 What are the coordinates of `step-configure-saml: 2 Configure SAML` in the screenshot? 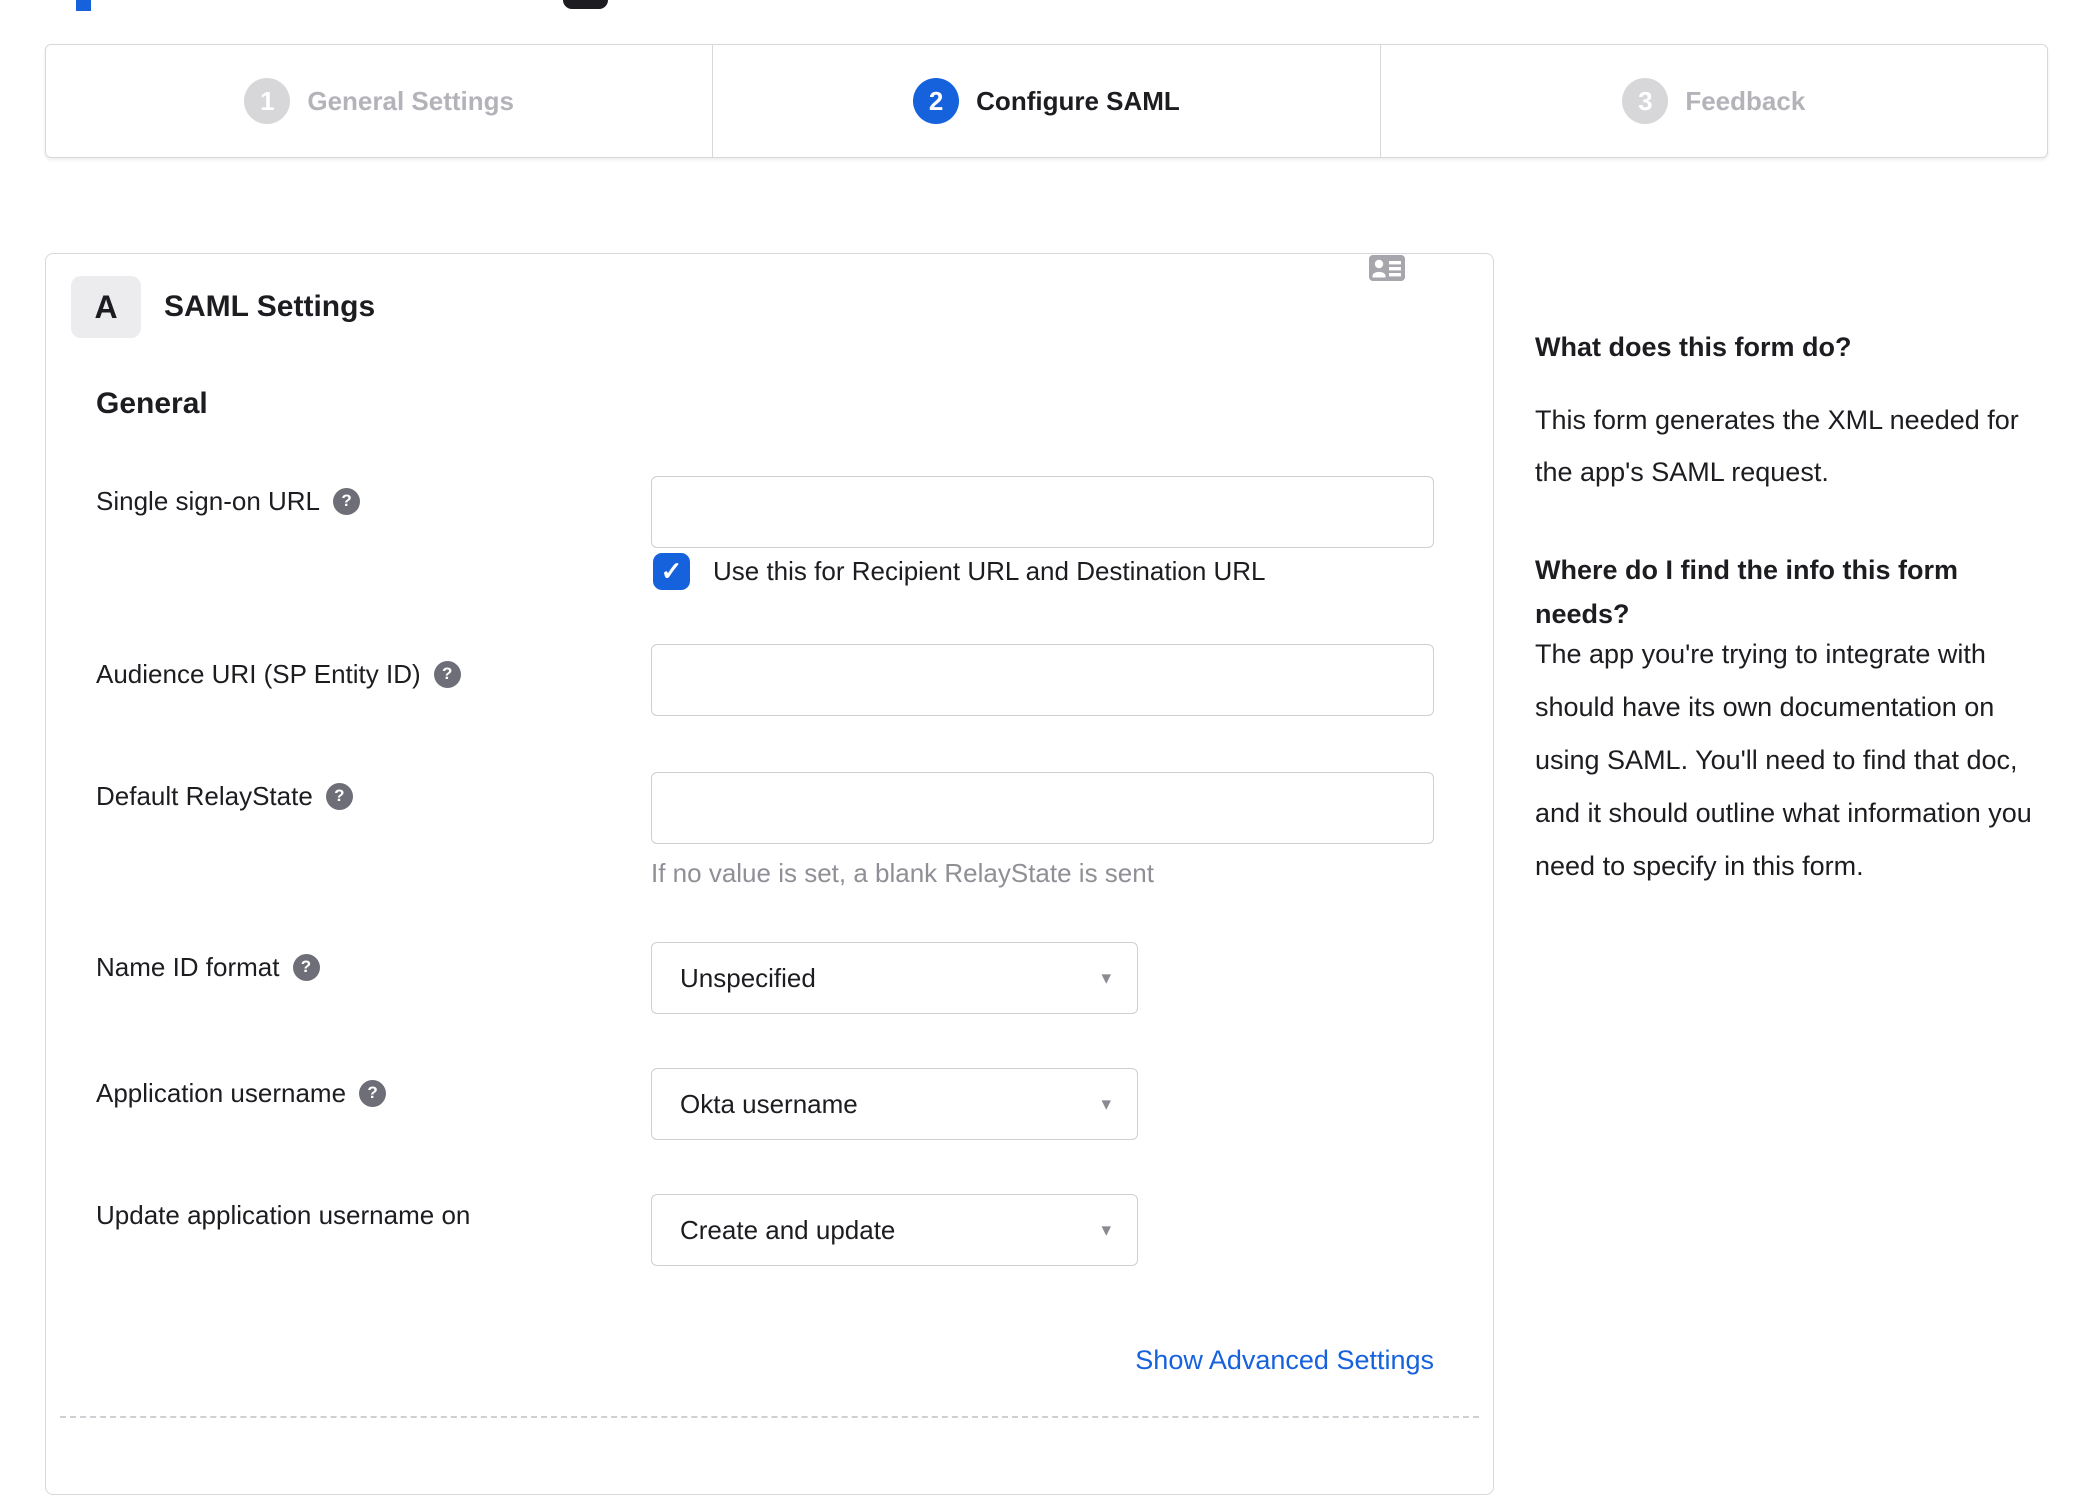 It's located at (1047, 101).